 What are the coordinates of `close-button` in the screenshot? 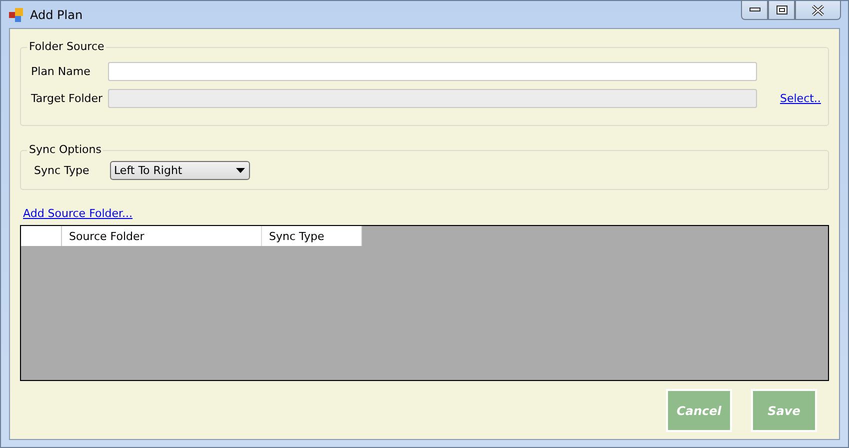 It's located at (818, 10).